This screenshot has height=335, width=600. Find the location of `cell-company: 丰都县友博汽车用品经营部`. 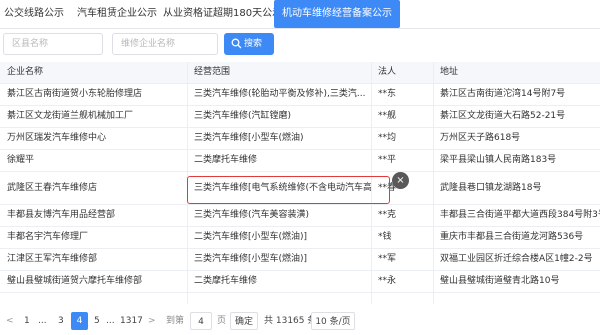

cell-company: 丰都县友博汽车用品经营部 is located at coordinates (61, 215).